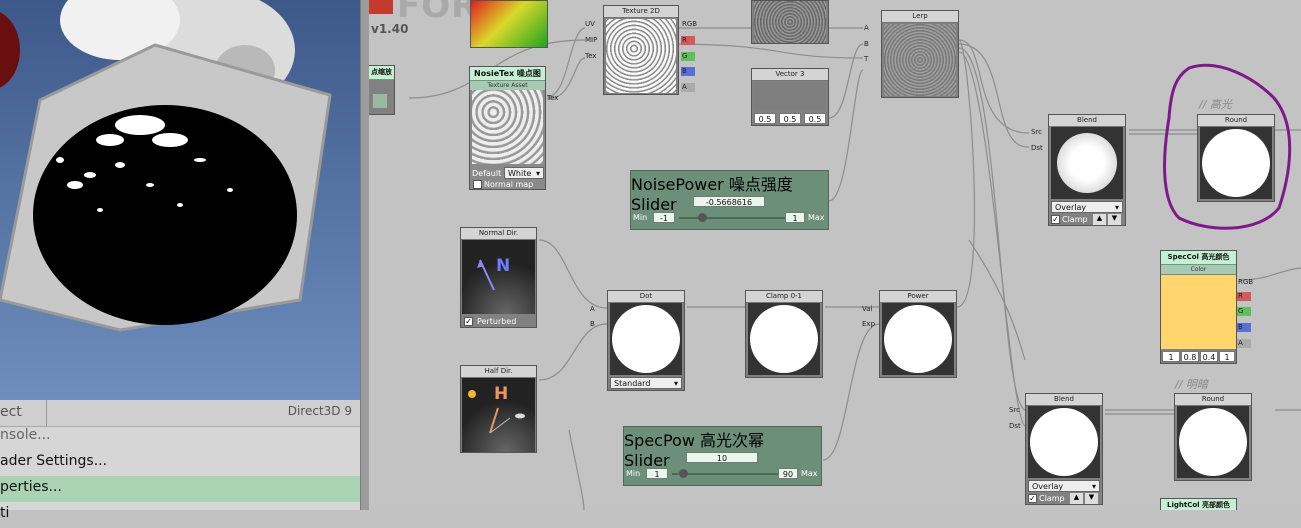 This screenshot has height=528, width=1301. What do you see at coordinates (1213, 400) in the screenshot?
I see `round-bottom-title: Round` at bounding box center [1213, 400].